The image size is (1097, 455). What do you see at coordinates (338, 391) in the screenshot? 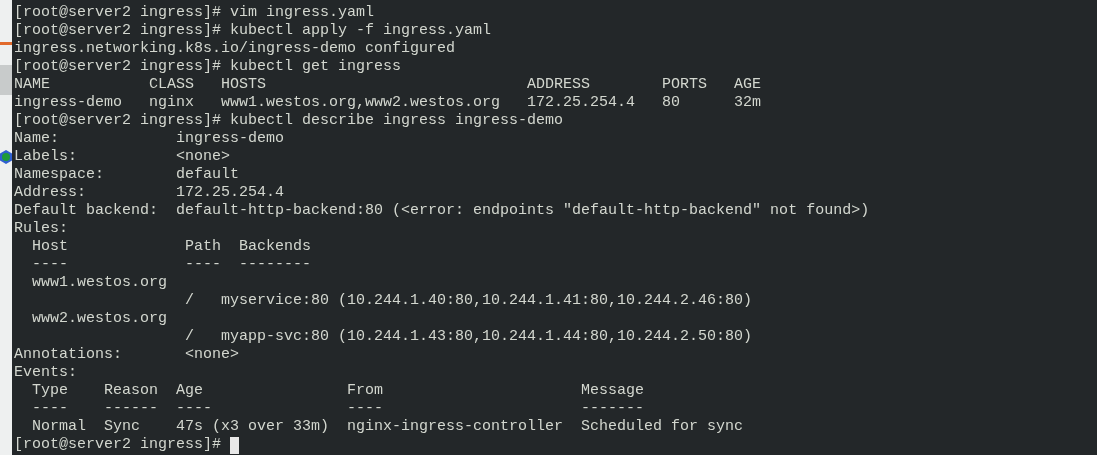
I see `terminal-line: Type Reason Age From Message` at bounding box center [338, 391].